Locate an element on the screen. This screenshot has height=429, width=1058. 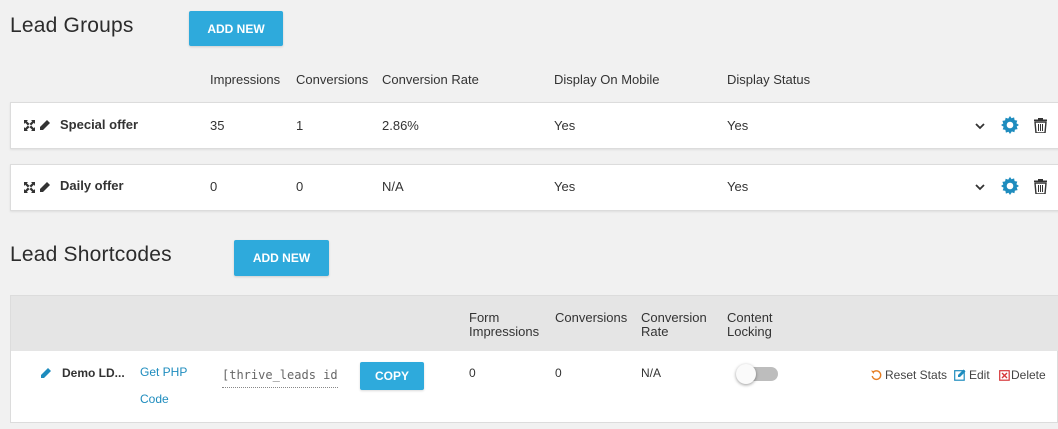
lead-group-name: Daily offer is located at coordinates (92, 185).